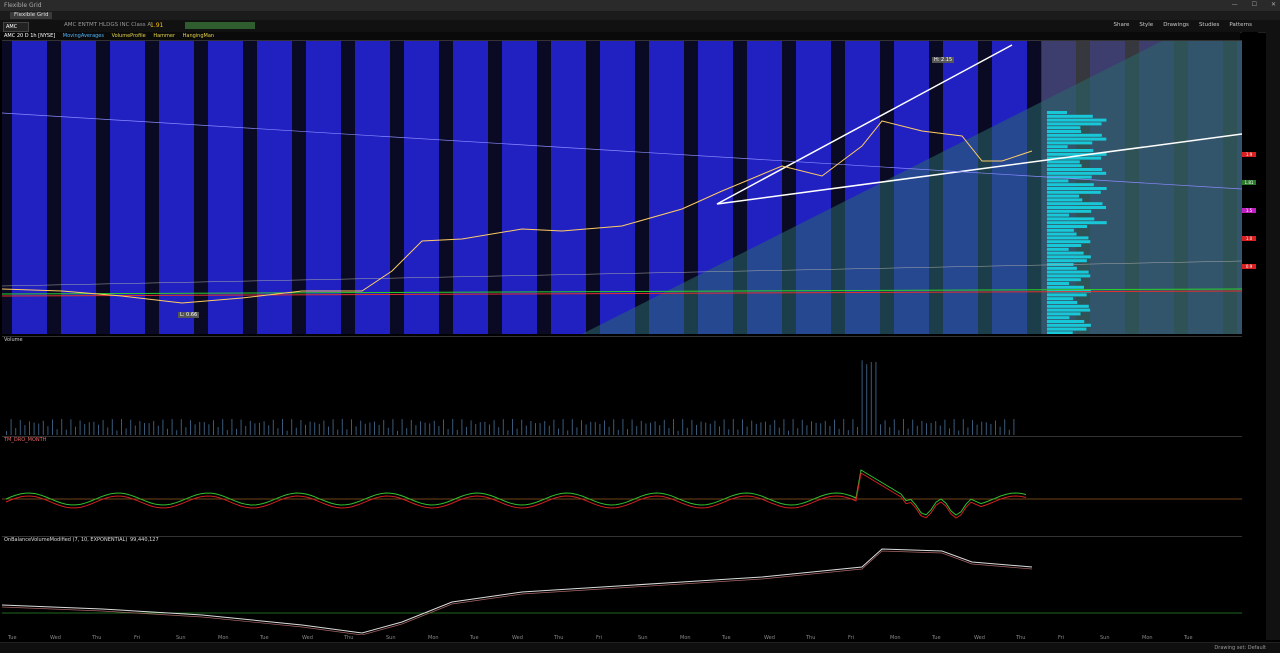  I want to click on quick-trade-buttons, so click(220, 25).